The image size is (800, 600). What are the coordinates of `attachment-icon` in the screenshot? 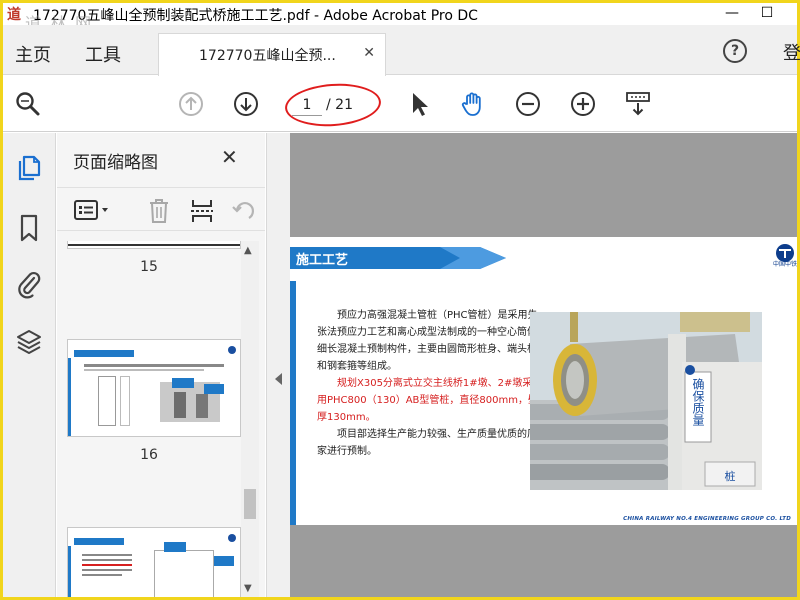 It's located at (29, 284).